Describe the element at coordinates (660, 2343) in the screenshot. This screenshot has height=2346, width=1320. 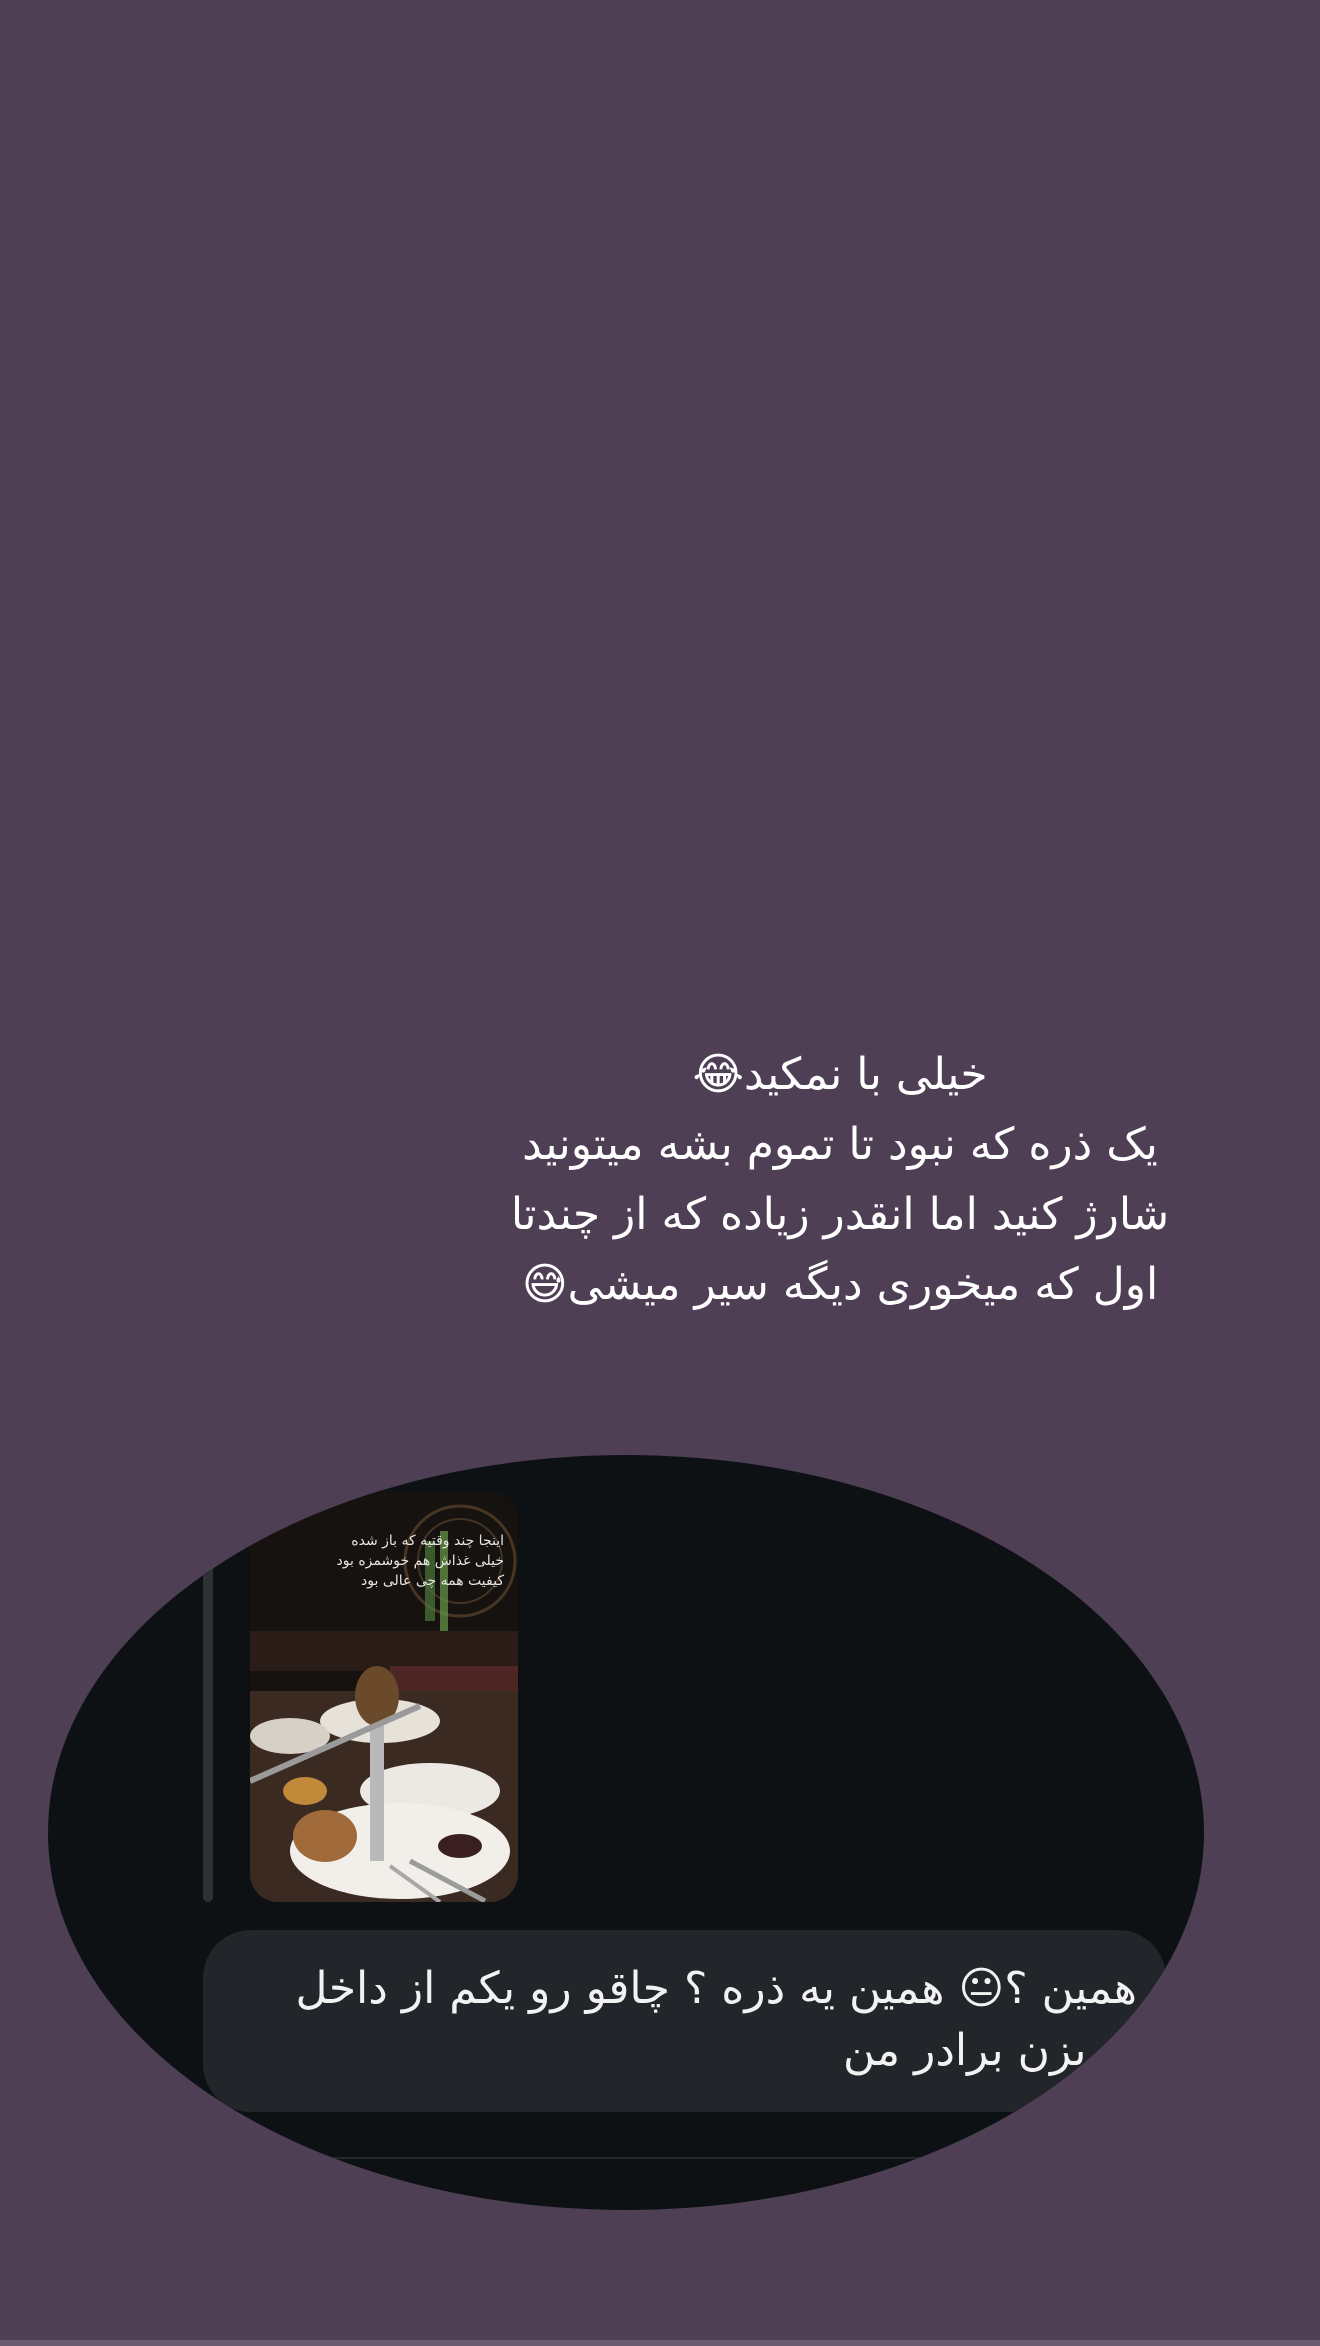
I see `home-indicator` at that location.